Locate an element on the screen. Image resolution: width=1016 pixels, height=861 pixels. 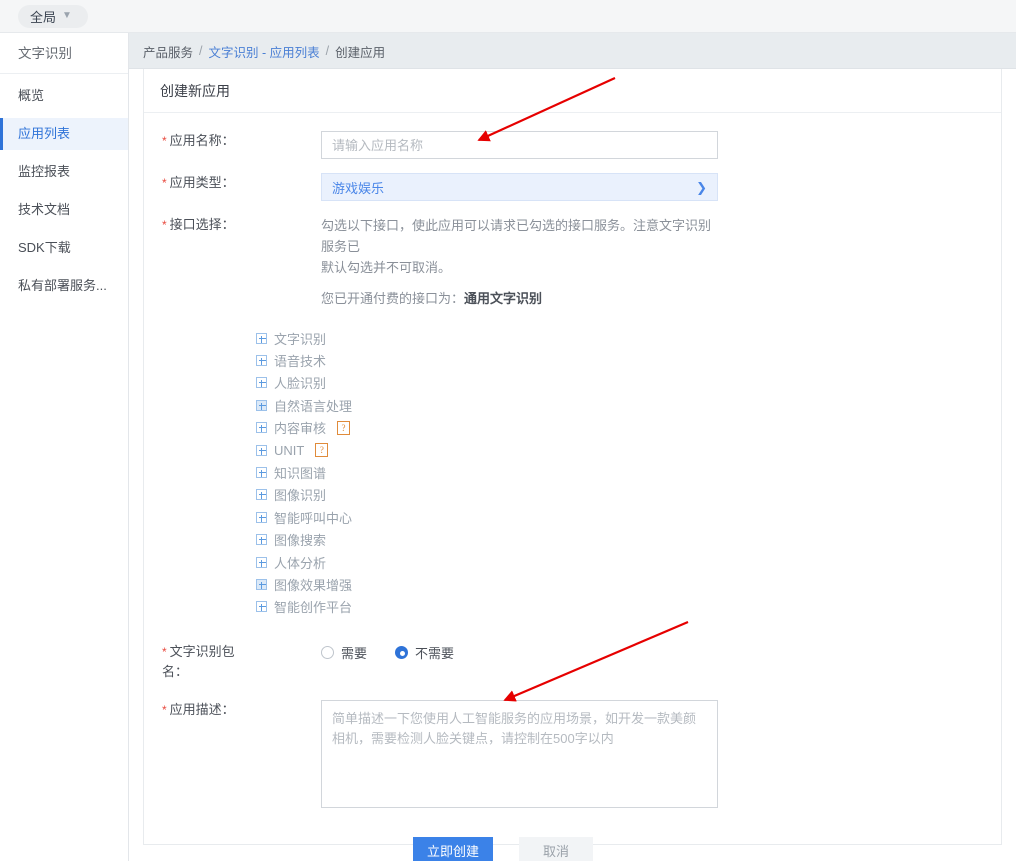
tree-node-body-analysis: 人体分析 is located at coordinates (628, 562).